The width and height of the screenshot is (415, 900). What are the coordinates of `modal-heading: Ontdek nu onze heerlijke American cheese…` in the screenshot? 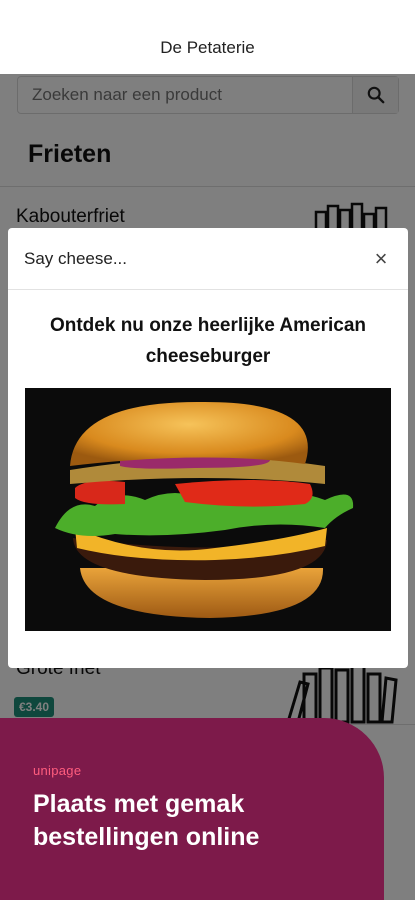 It's located at (208, 341).